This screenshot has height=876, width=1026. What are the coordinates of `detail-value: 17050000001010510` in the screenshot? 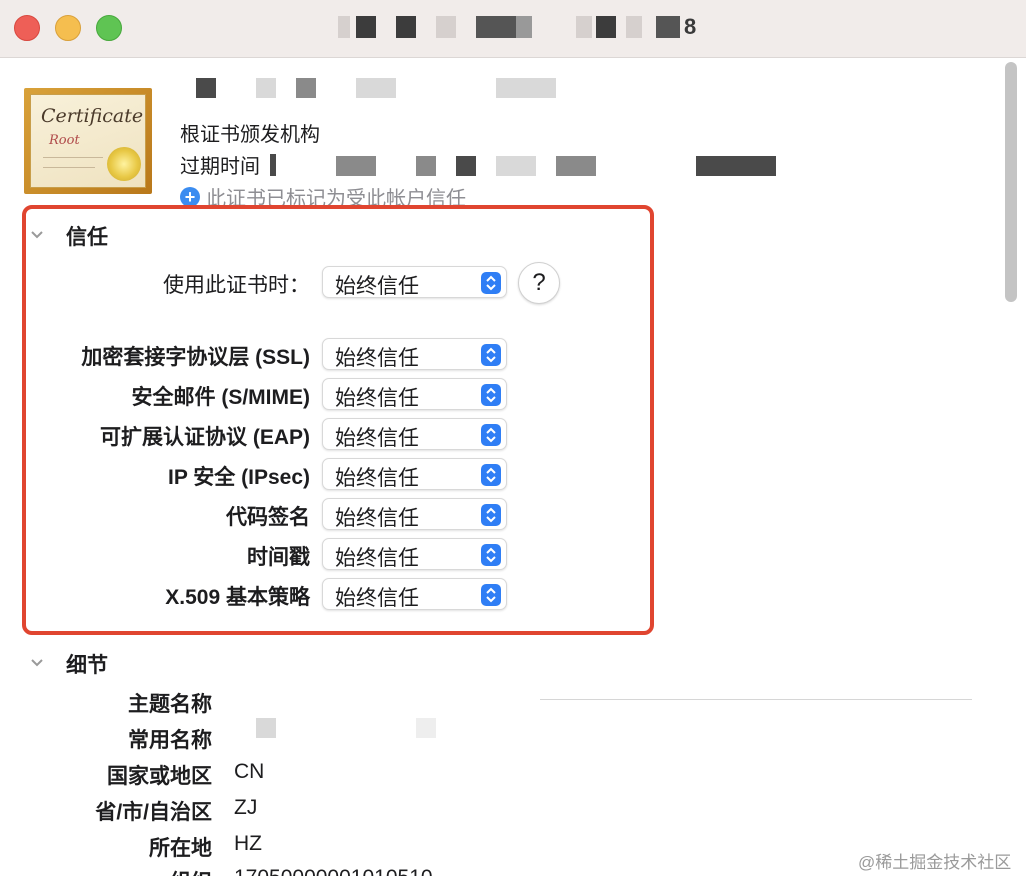 It's located at (333, 871).